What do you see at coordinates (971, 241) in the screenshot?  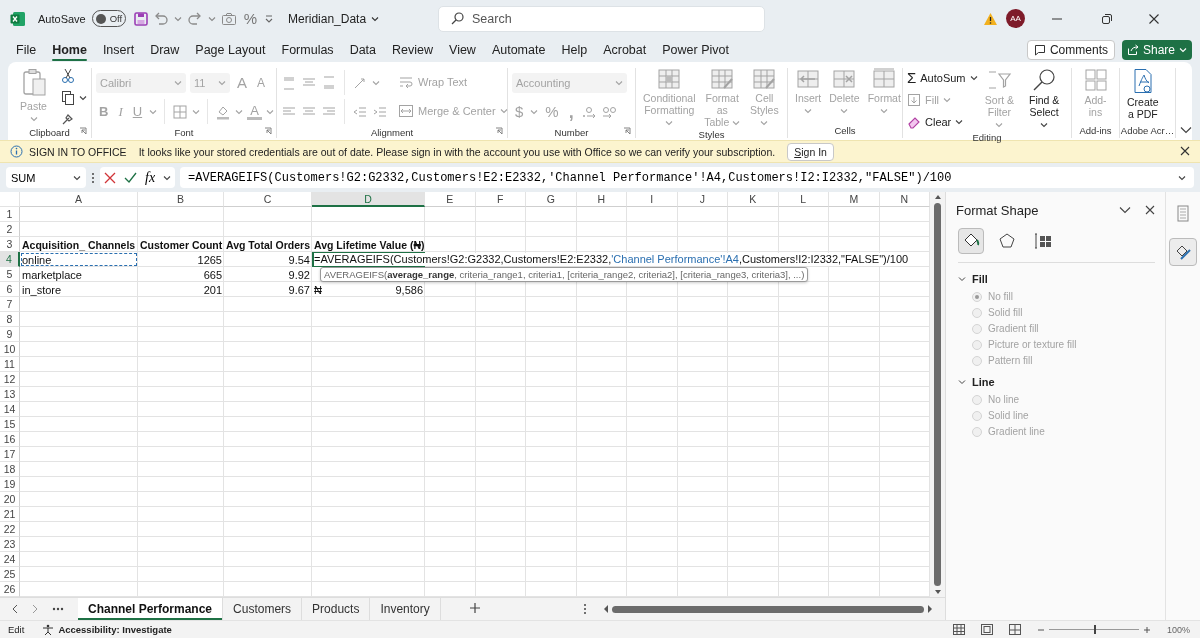 I see `pane-tab` at bounding box center [971, 241].